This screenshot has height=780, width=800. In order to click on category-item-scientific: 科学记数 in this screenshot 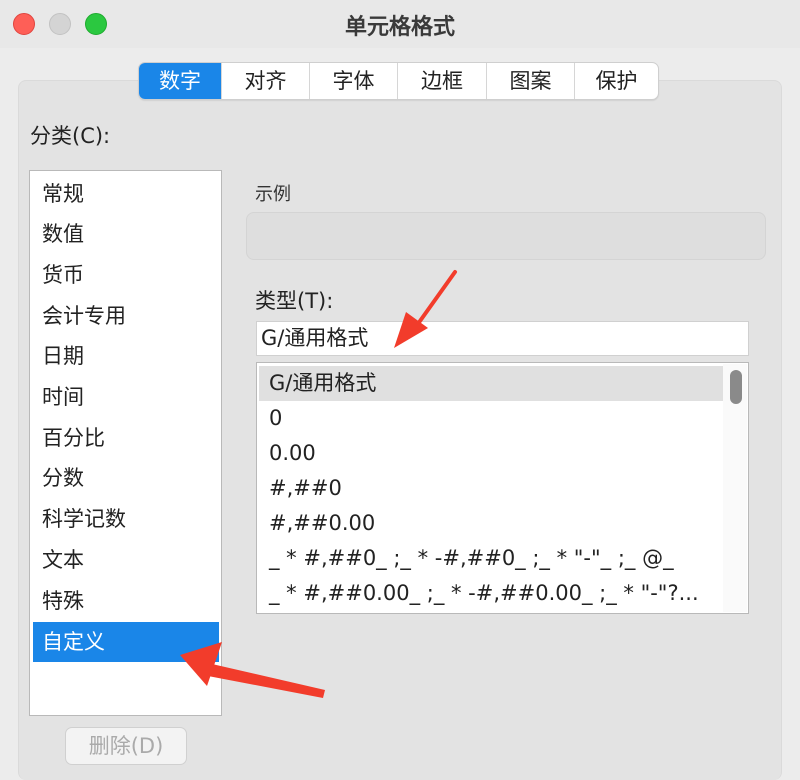, I will do `click(126, 519)`.